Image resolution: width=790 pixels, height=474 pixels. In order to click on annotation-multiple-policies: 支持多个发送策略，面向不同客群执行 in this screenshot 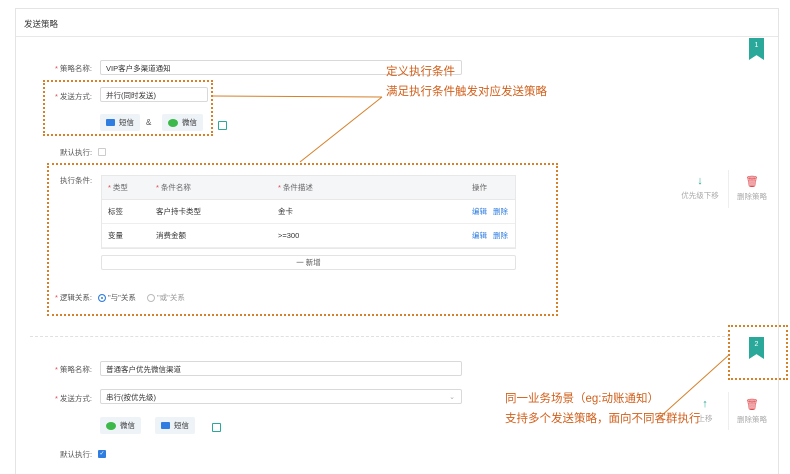, I will do `click(603, 419)`.